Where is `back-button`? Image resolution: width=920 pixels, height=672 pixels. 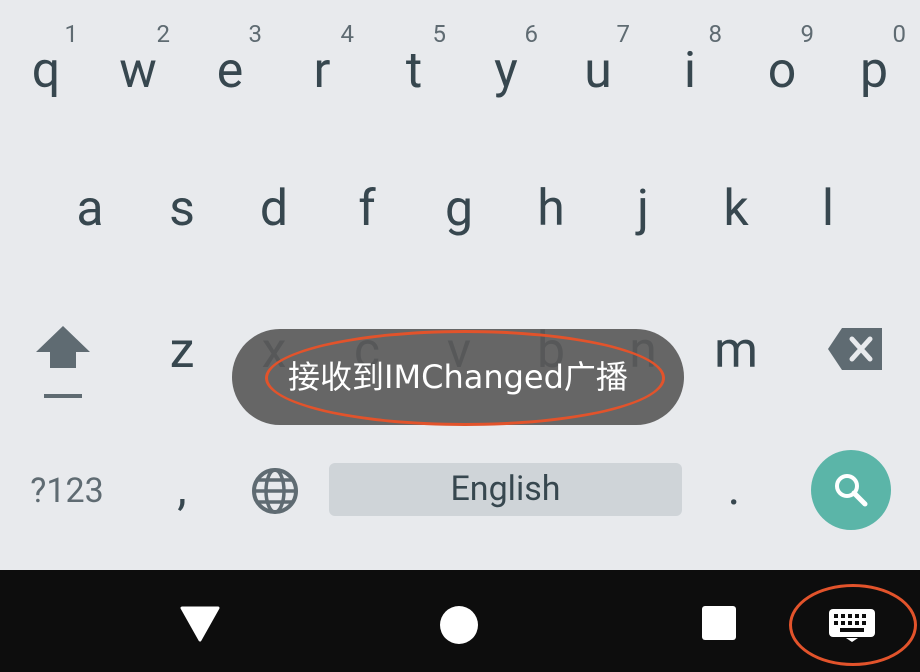
back-button is located at coordinates (200, 623).